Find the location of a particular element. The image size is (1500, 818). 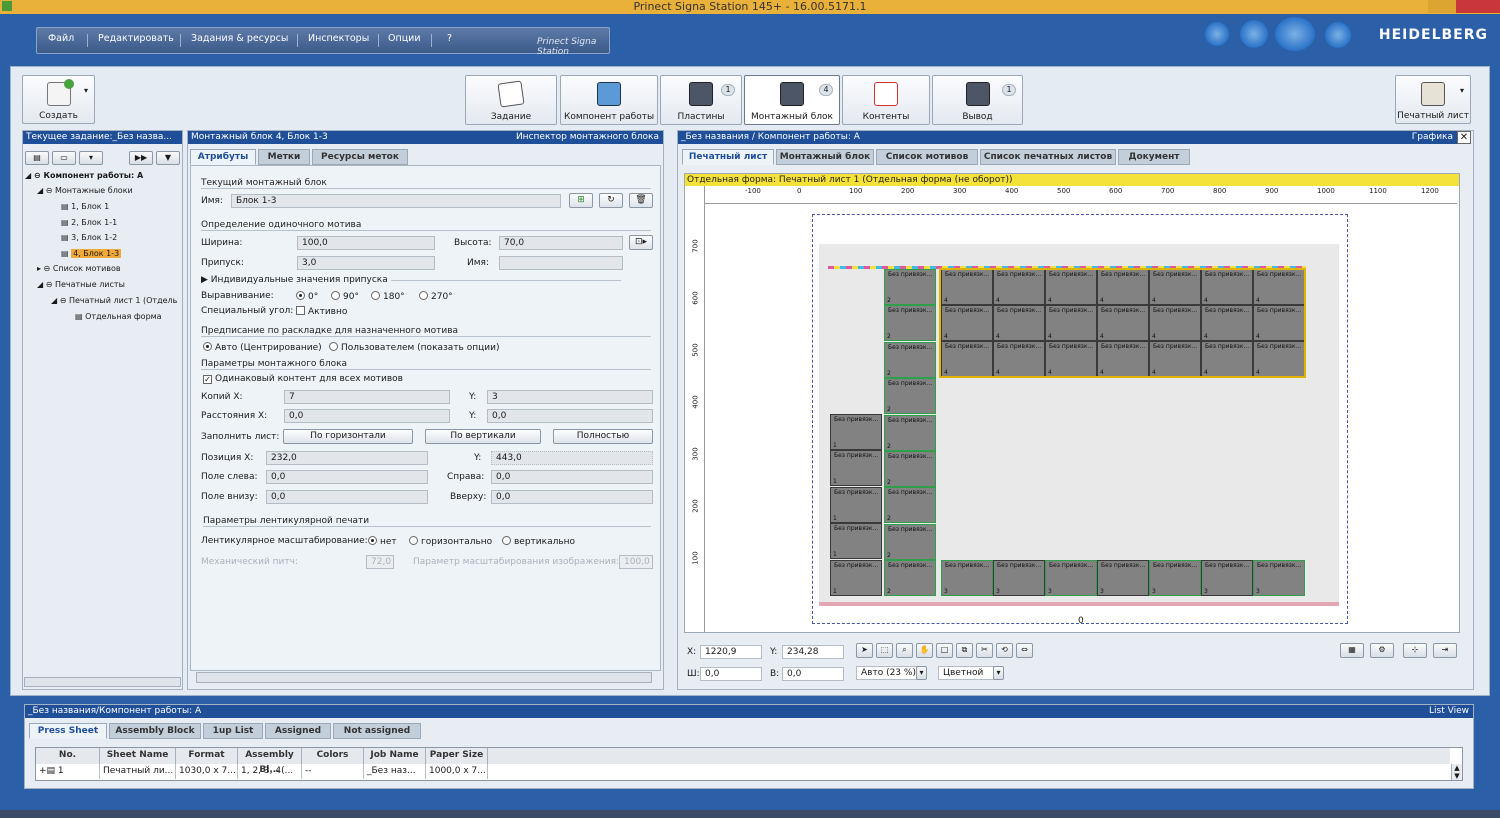

flow-job-component: Компонент работы is located at coordinates (609, 100).